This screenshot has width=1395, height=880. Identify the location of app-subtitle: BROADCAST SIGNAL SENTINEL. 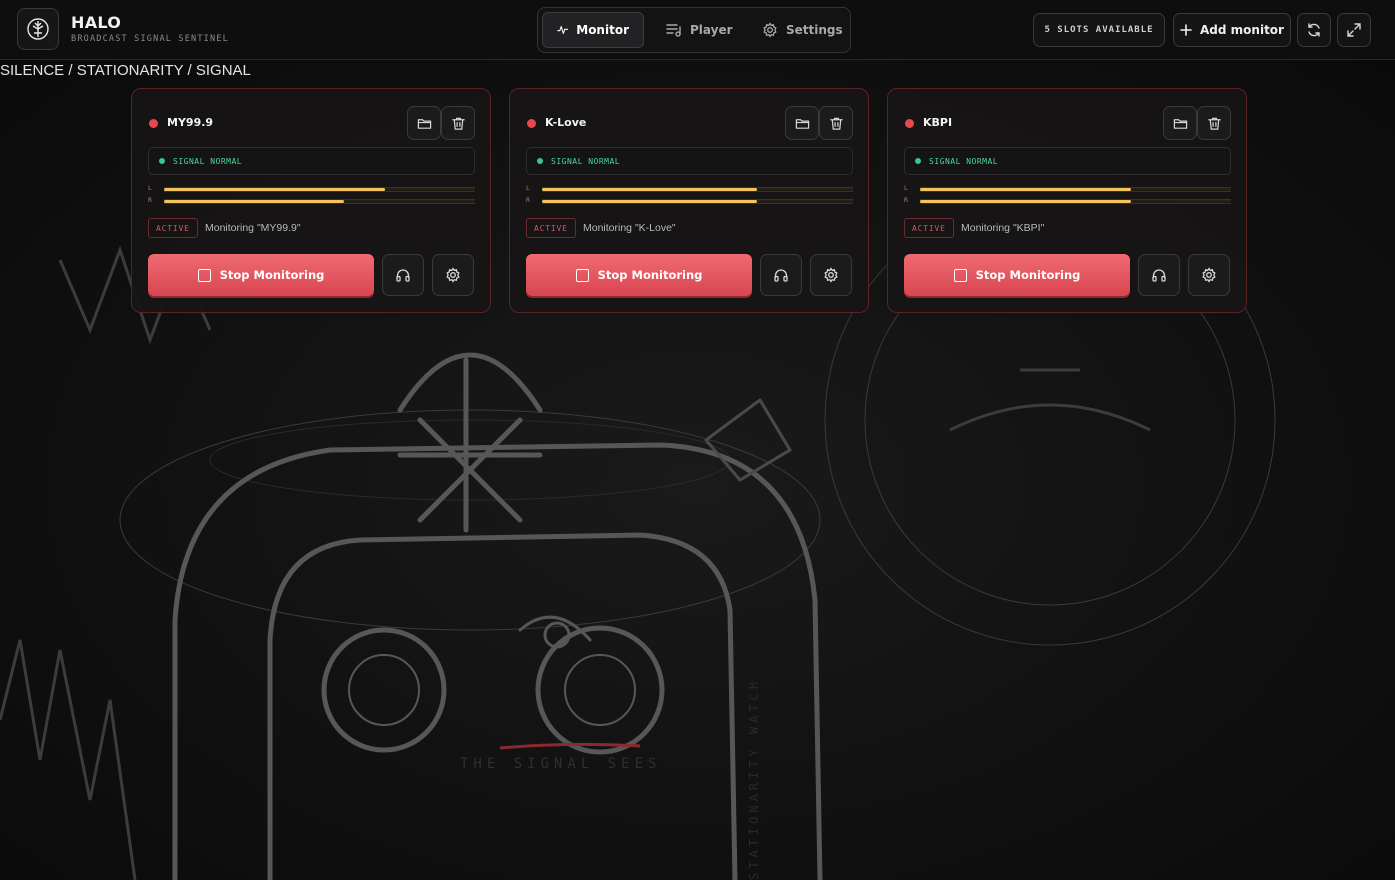
(150, 39).